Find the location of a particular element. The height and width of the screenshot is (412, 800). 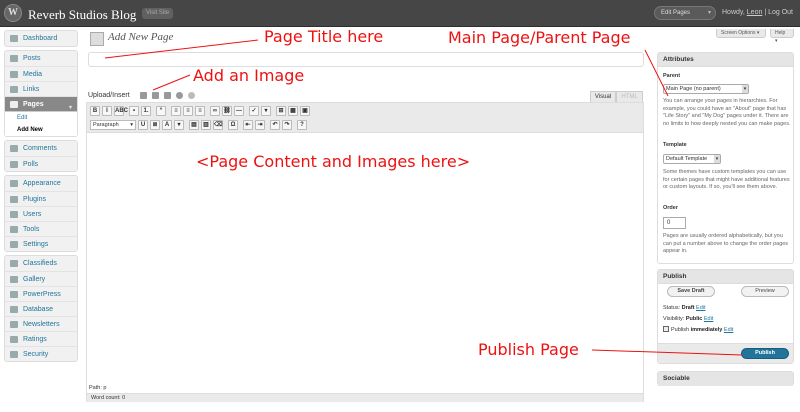

toolbar-button: ? is located at coordinates (302, 125).